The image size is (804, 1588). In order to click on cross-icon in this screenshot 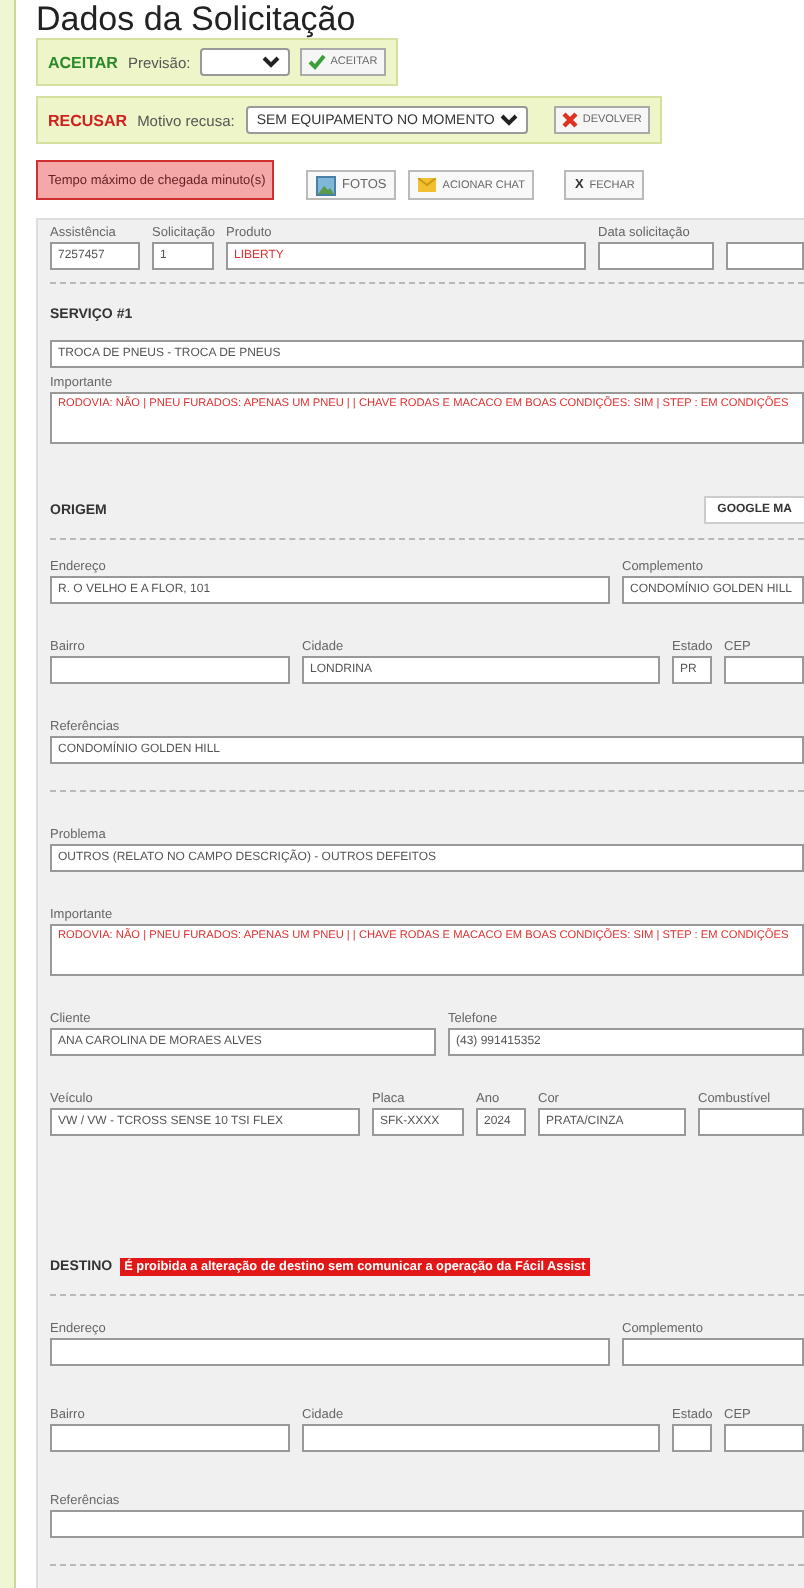, I will do `click(570, 120)`.